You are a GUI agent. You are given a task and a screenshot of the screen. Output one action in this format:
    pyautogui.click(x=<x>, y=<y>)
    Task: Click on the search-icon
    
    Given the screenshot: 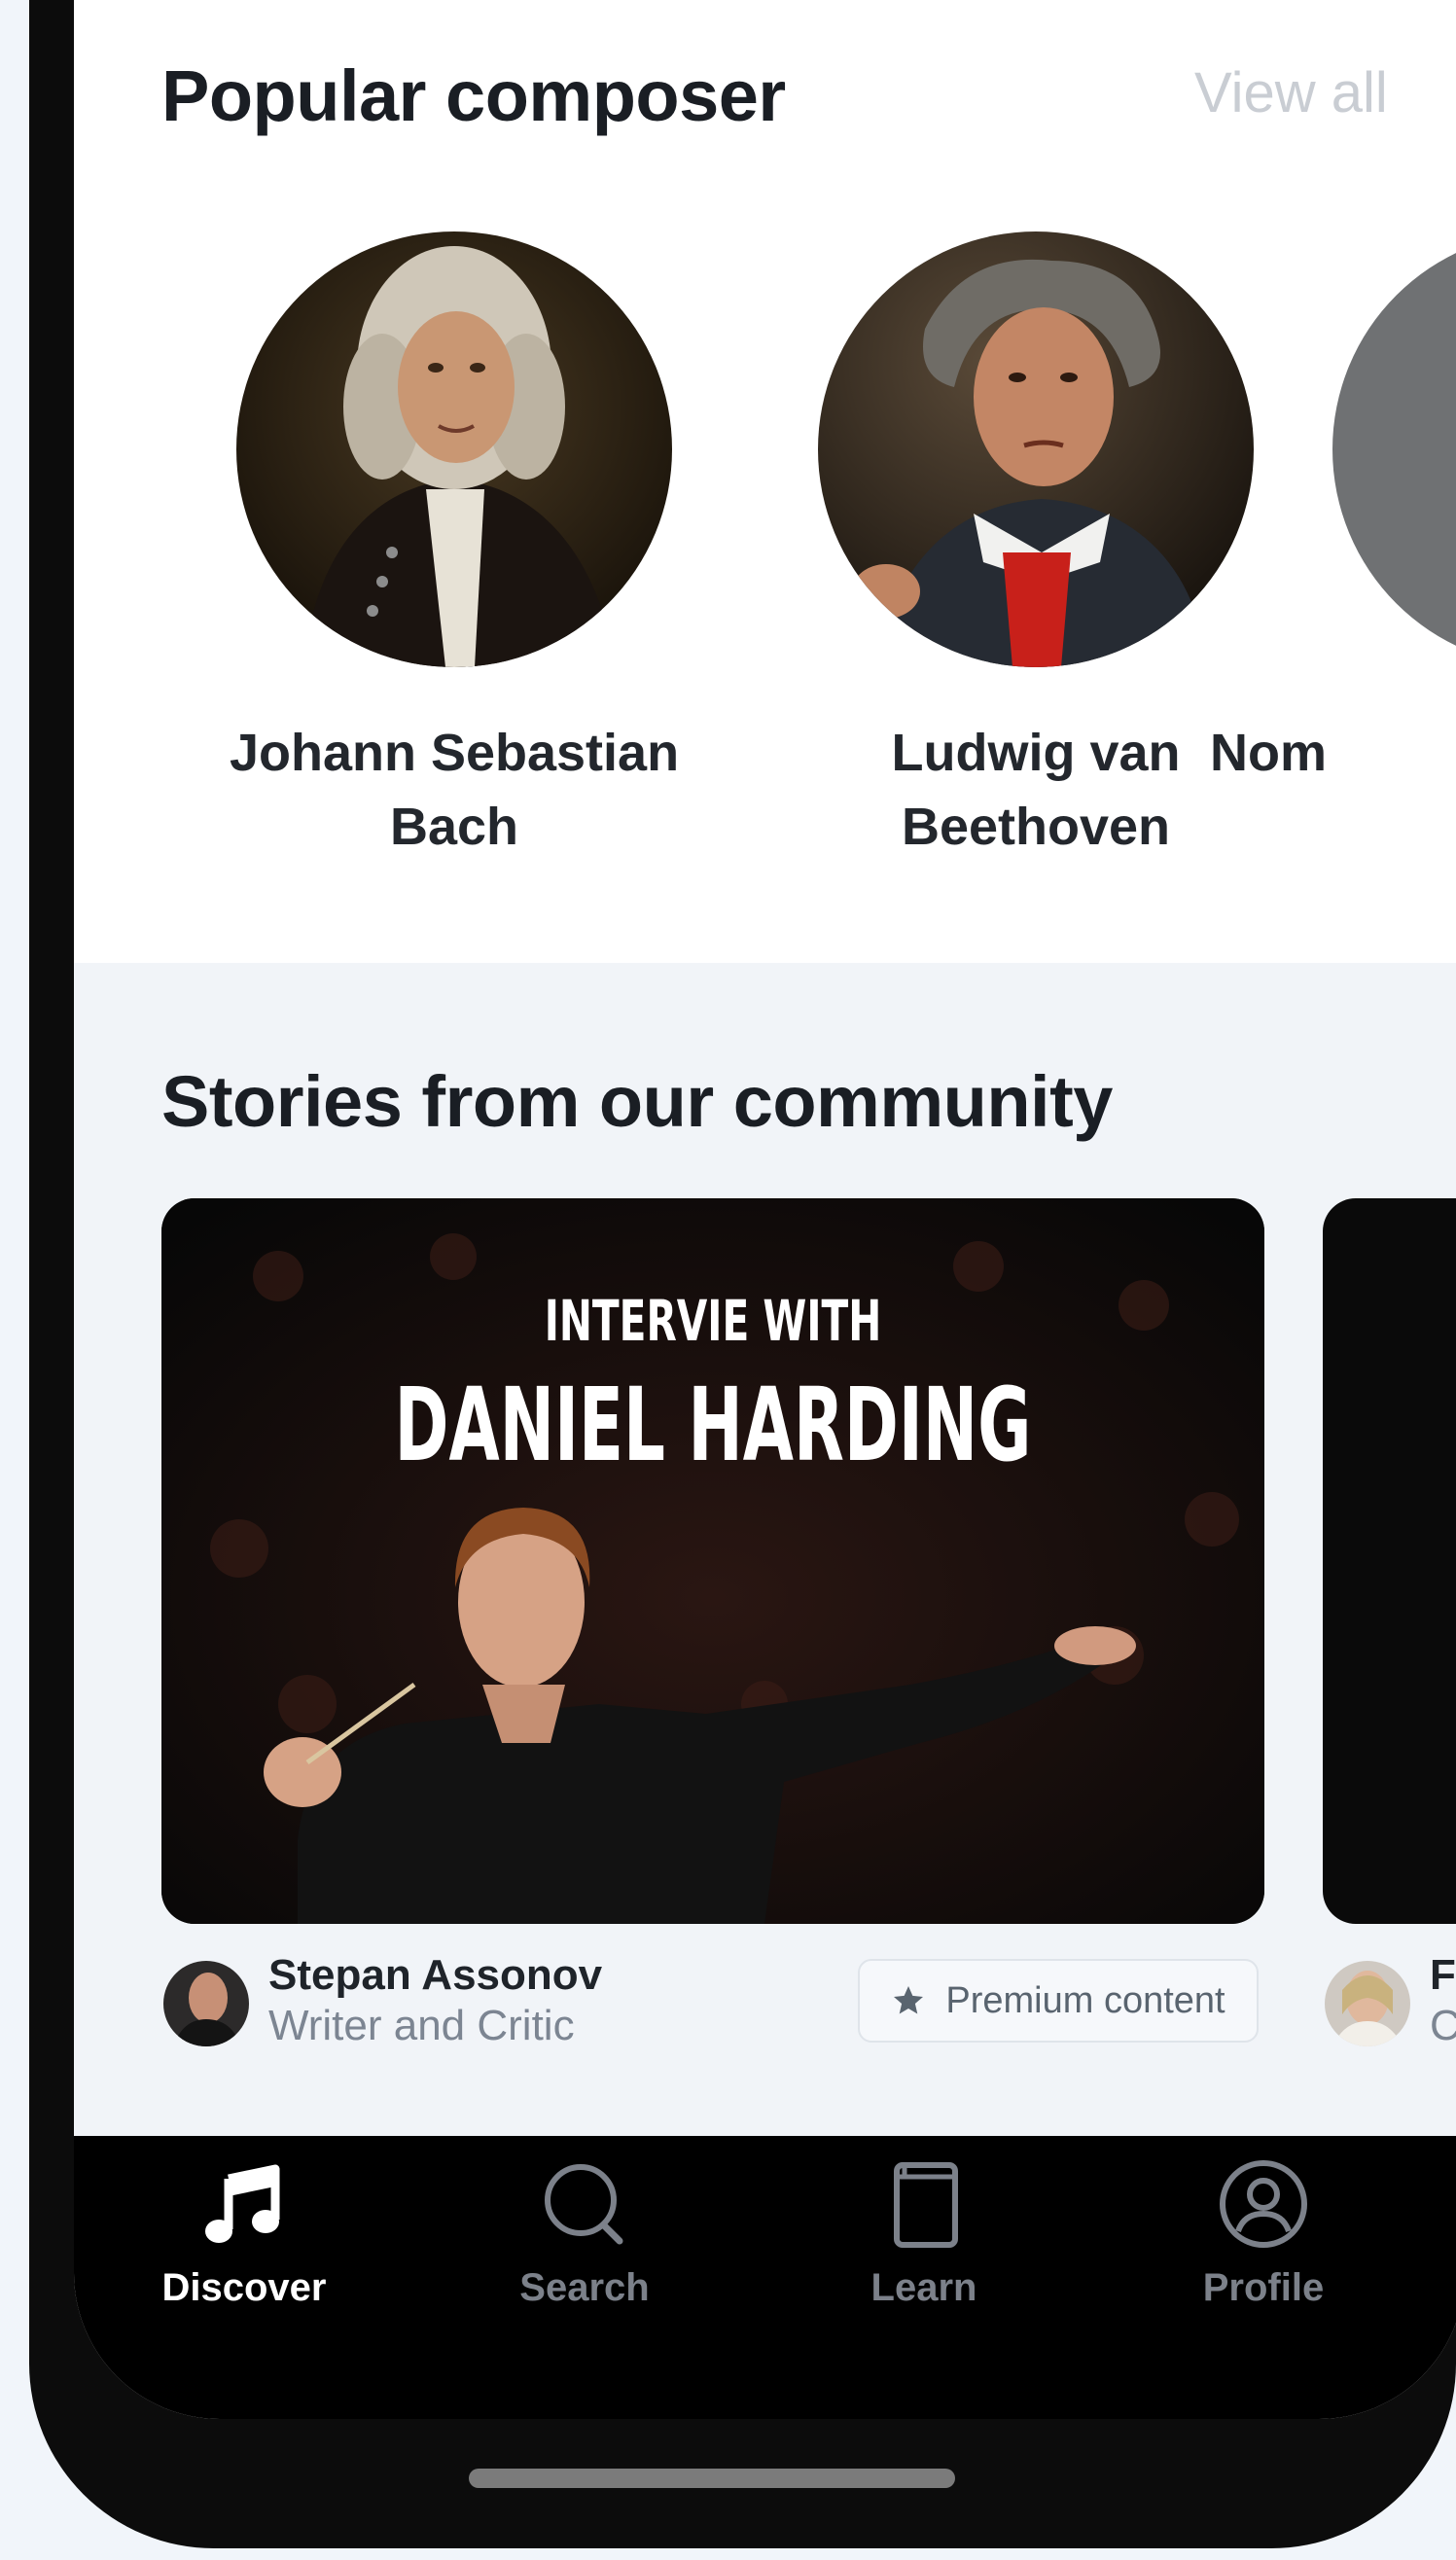 What is the action you would take?
    pyautogui.click(x=584, y=2204)
    